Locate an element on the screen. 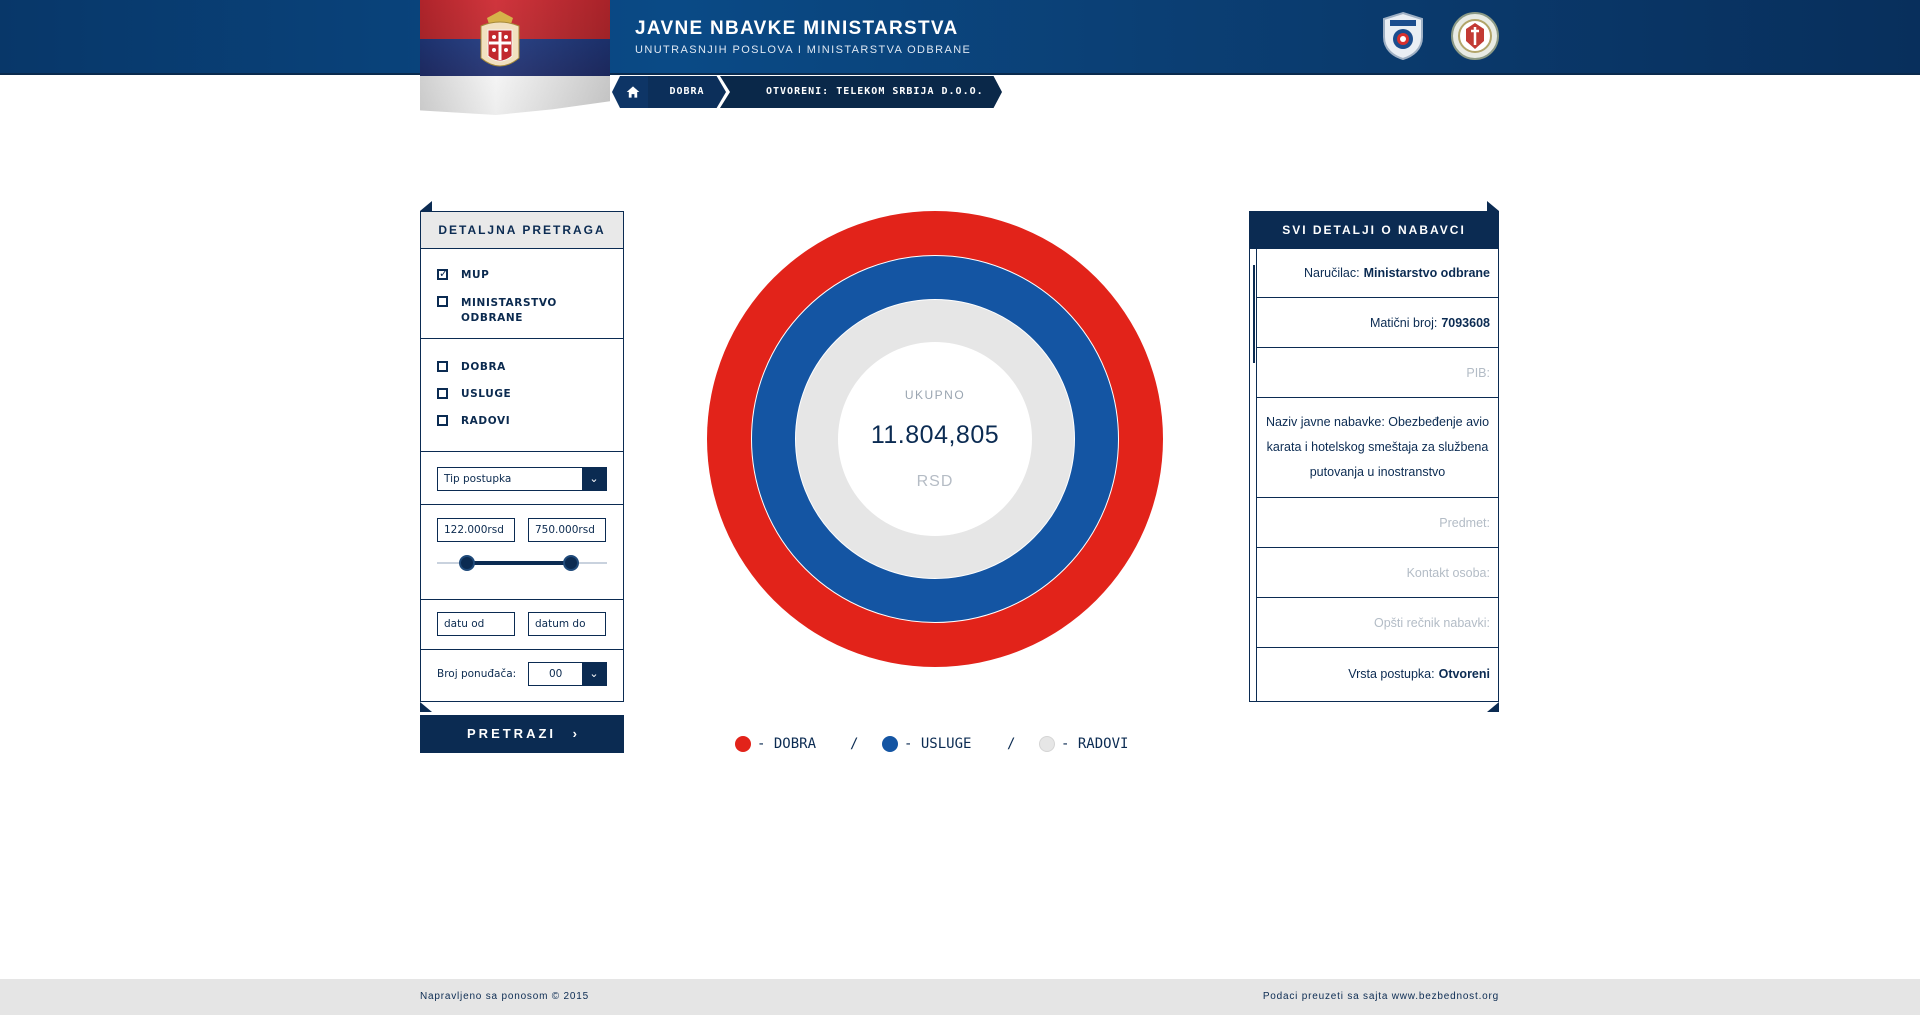  bidders-section: Broj ponuđača: 00 ⌄ is located at coordinates (522, 675).